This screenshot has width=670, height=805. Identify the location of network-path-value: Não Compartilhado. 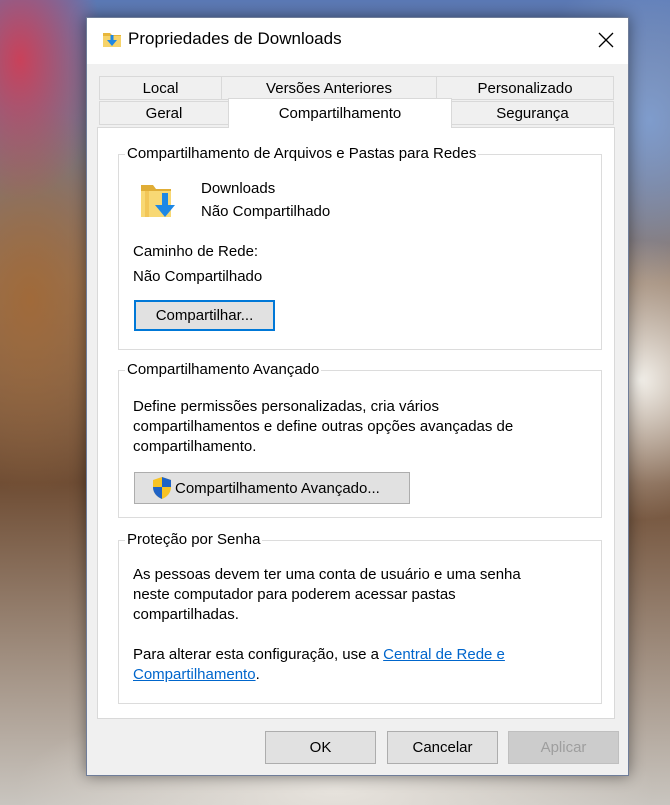
(198, 276).